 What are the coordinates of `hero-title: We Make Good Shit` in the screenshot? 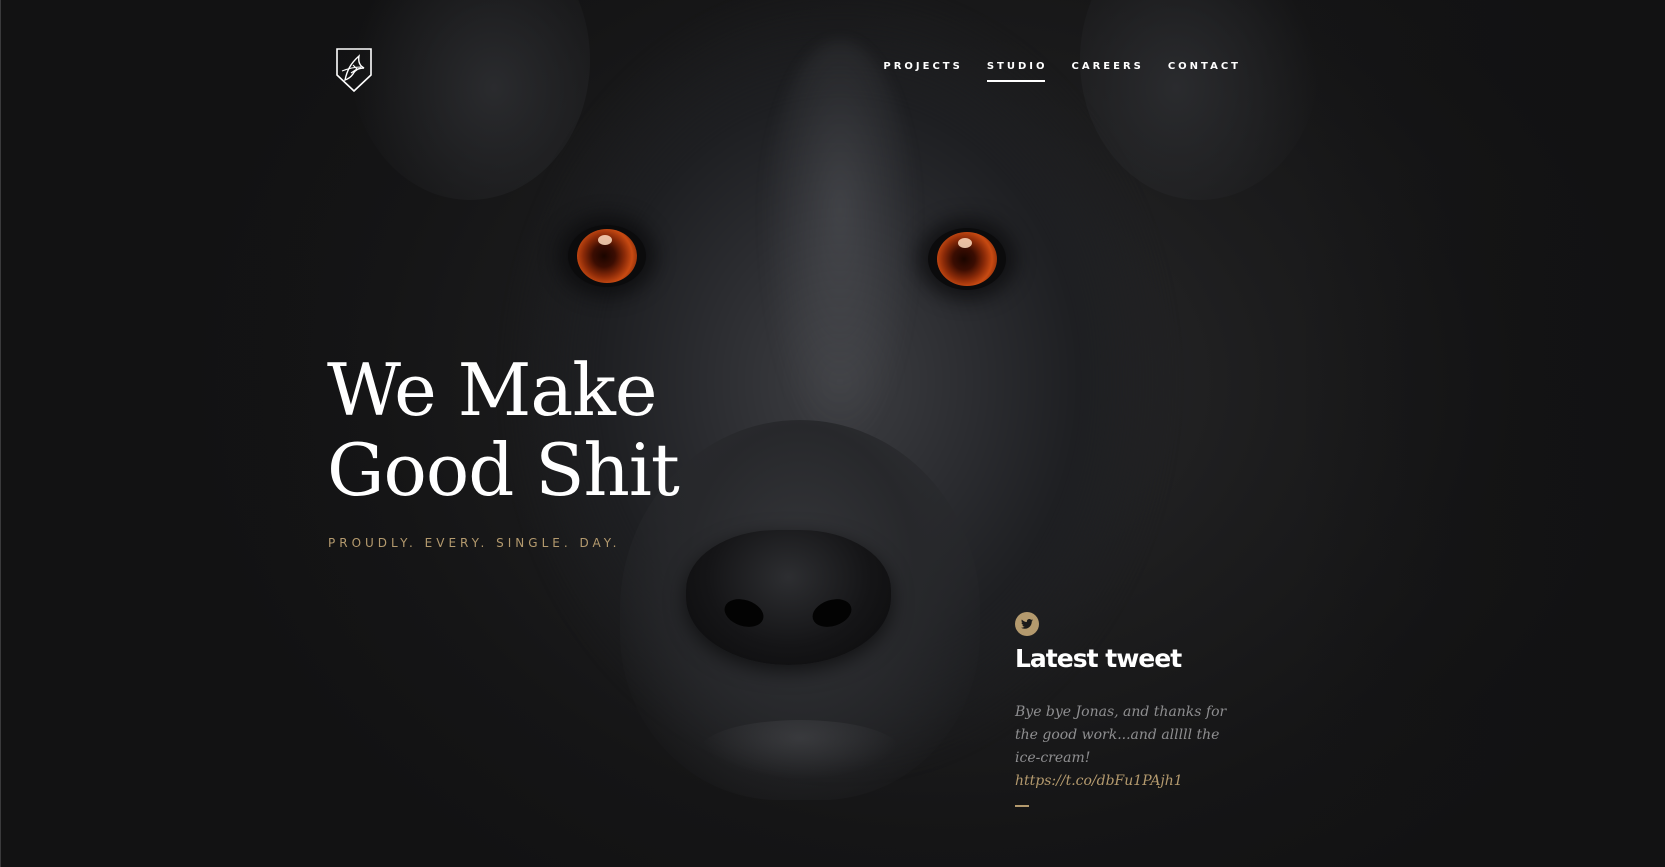 It's located at (503, 430).